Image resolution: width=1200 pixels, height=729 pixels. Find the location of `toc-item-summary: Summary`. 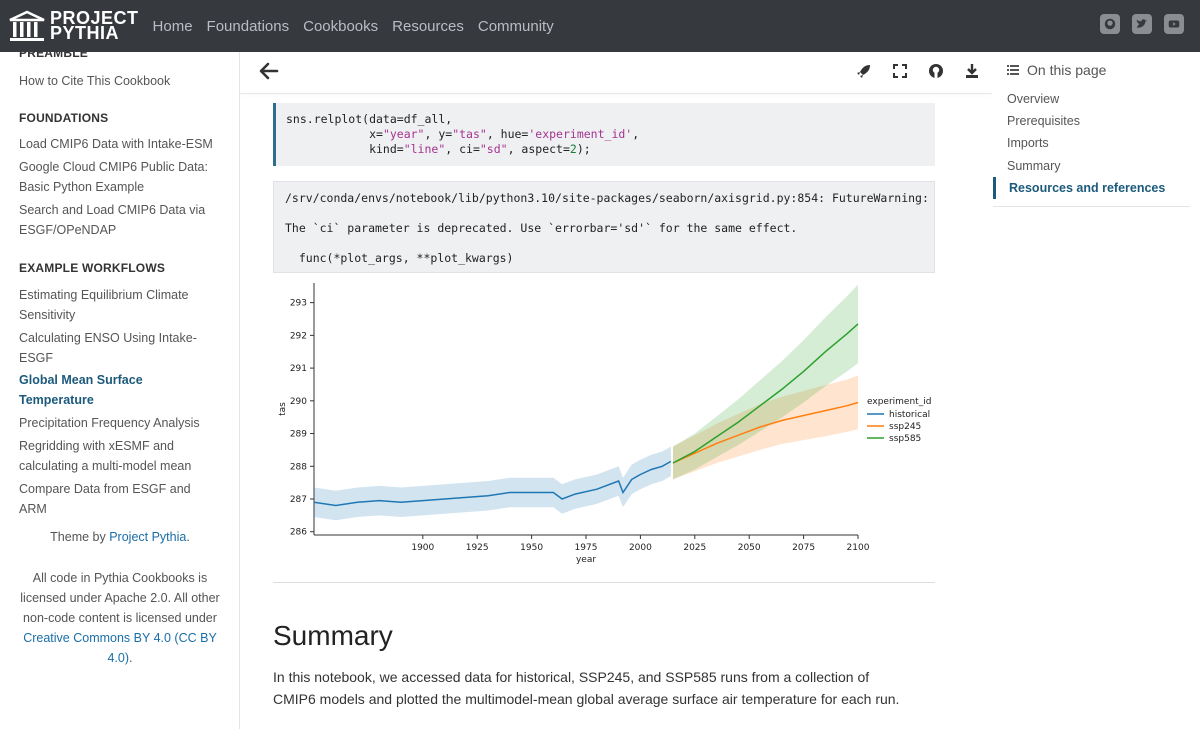

toc-item-summary: Summary is located at coordinates (1033, 166).